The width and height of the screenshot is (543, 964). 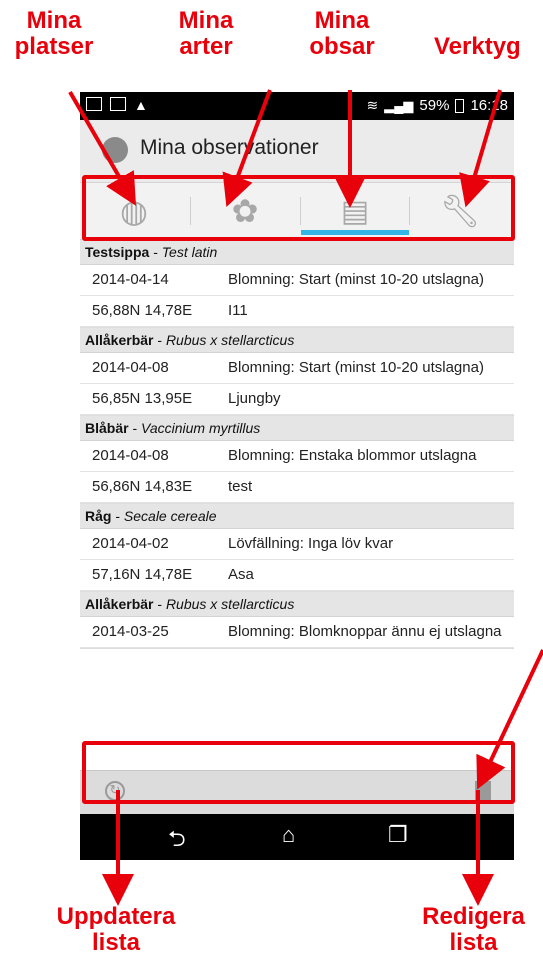 What do you see at coordinates (247, 148) in the screenshot?
I see `arrow-species` at bounding box center [247, 148].